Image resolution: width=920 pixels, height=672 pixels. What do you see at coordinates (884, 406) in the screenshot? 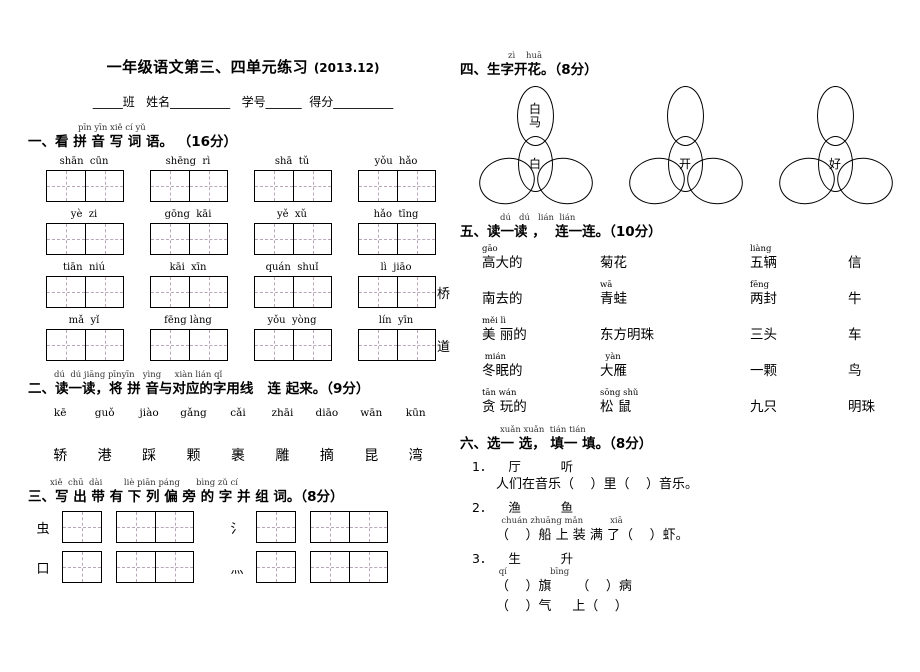
I see `match-item: 明珠` at bounding box center [884, 406].